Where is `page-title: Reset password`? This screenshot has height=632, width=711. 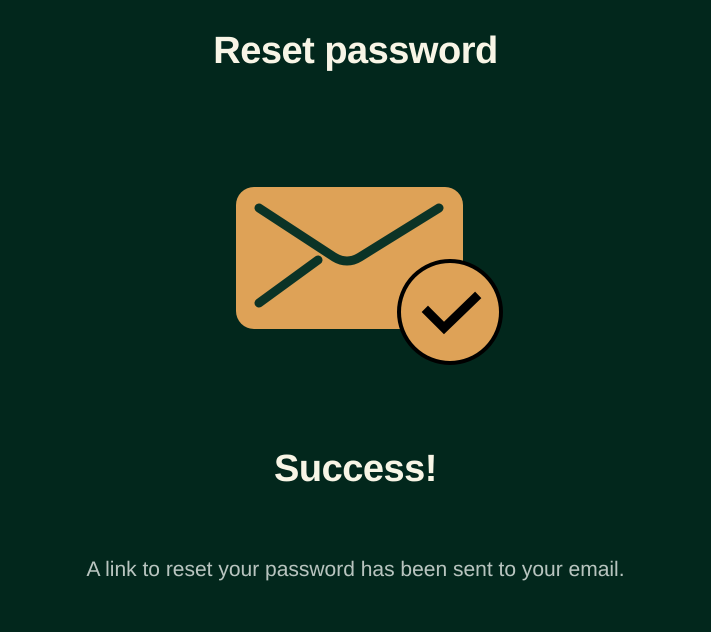
page-title: Reset password is located at coordinates (355, 51).